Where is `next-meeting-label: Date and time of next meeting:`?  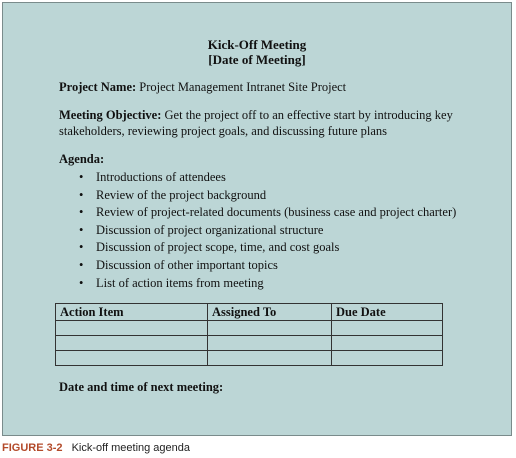 next-meeting-label: Date and time of next meeting: is located at coordinates (141, 387).